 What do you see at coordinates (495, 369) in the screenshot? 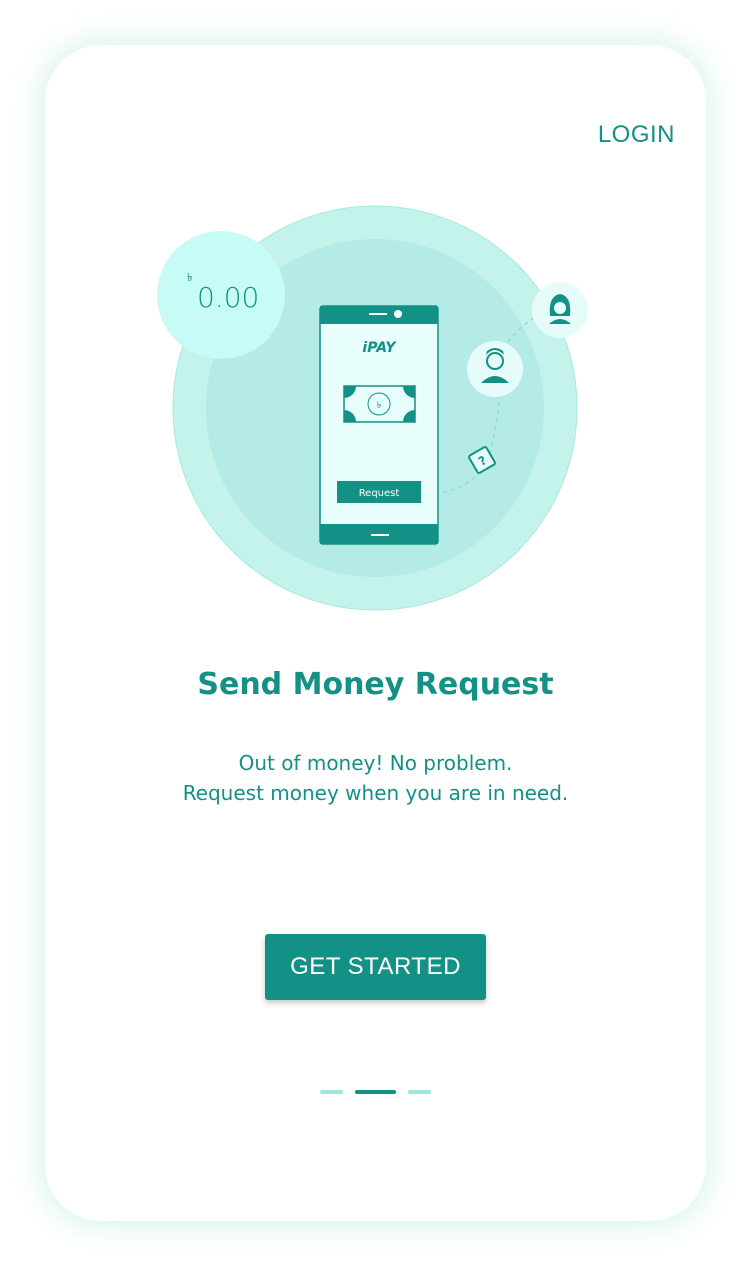
I see `male-avatar-icon` at bounding box center [495, 369].